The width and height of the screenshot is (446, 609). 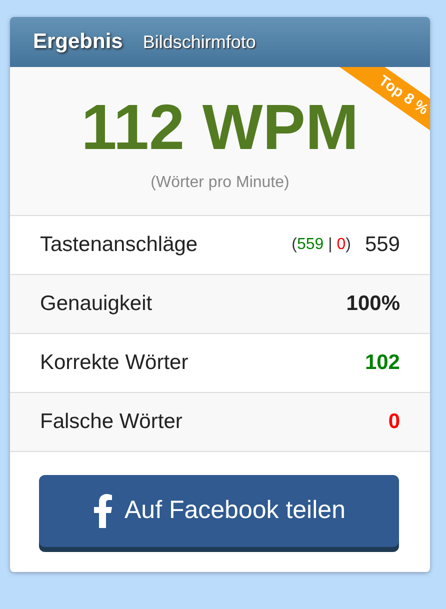 I want to click on unit-note: (Wörter pro Minute), so click(x=220, y=183).